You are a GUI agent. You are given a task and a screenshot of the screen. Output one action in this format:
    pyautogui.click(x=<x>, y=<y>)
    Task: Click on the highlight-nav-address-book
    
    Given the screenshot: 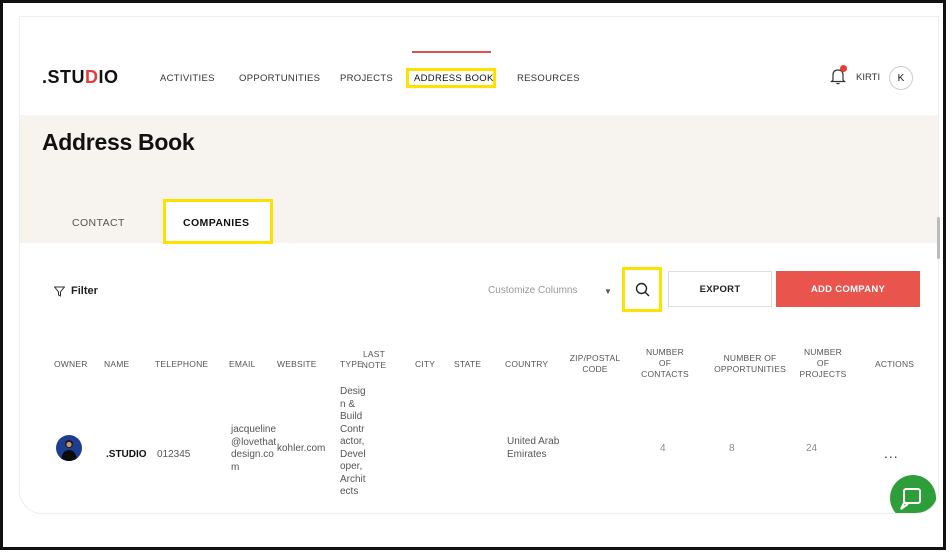 What is the action you would take?
    pyautogui.click(x=451, y=78)
    